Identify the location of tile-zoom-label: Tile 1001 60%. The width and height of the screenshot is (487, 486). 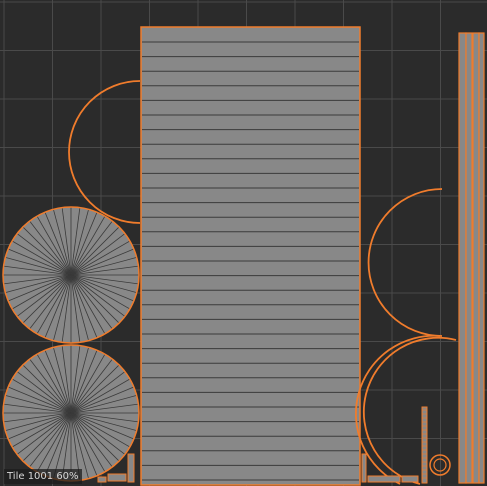
(43, 476).